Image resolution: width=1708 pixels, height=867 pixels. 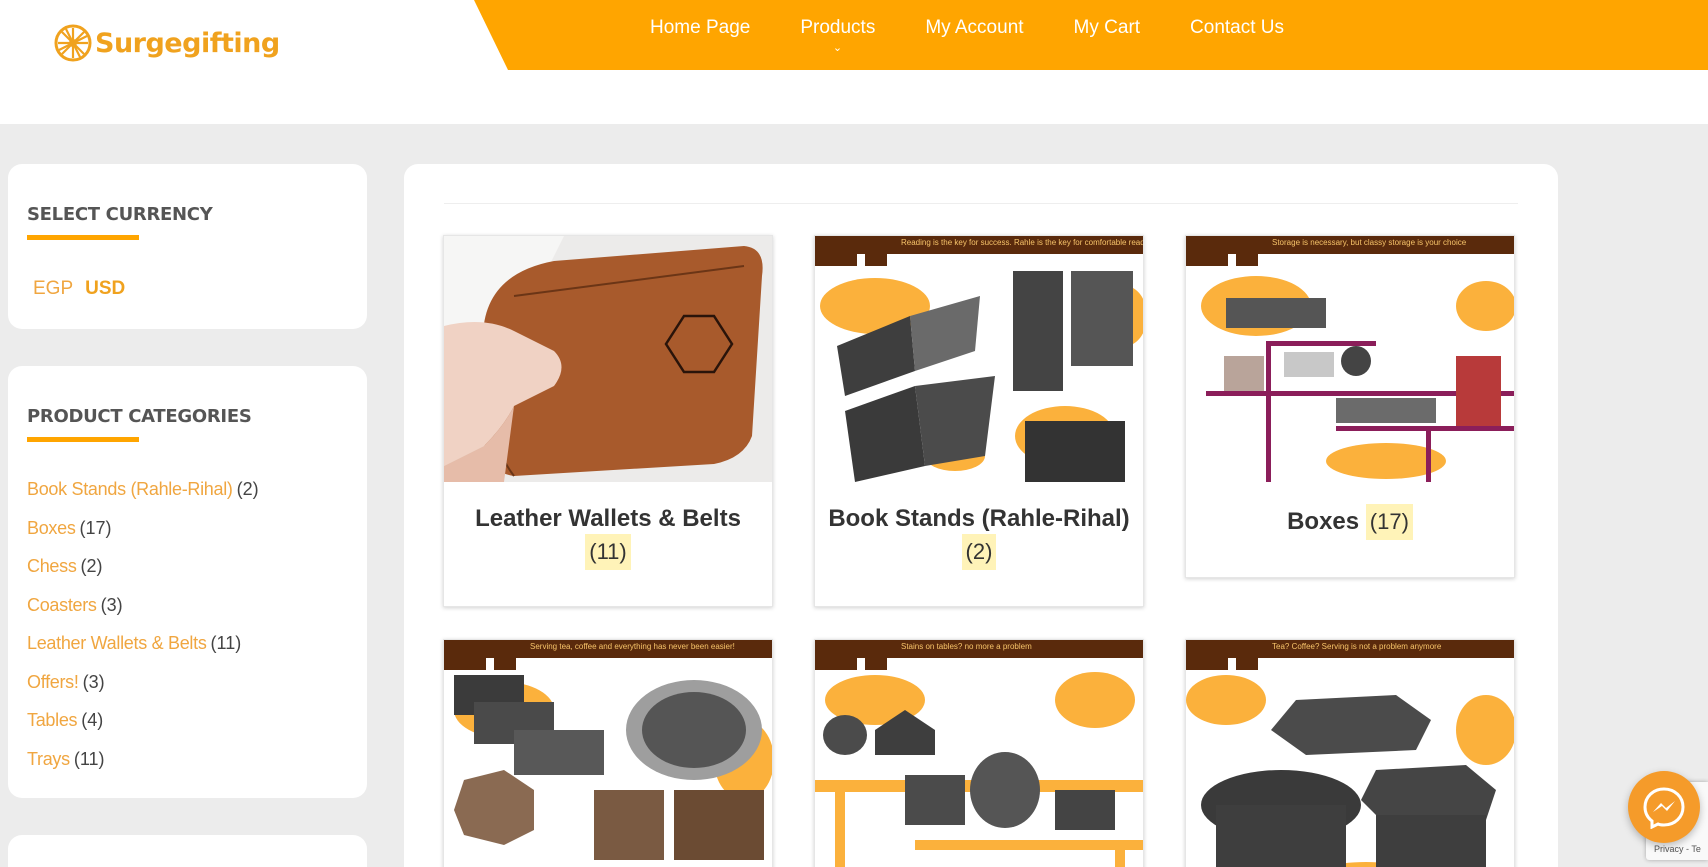 I want to click on currency-egp-option: EGP, so click(x=53, y=289).